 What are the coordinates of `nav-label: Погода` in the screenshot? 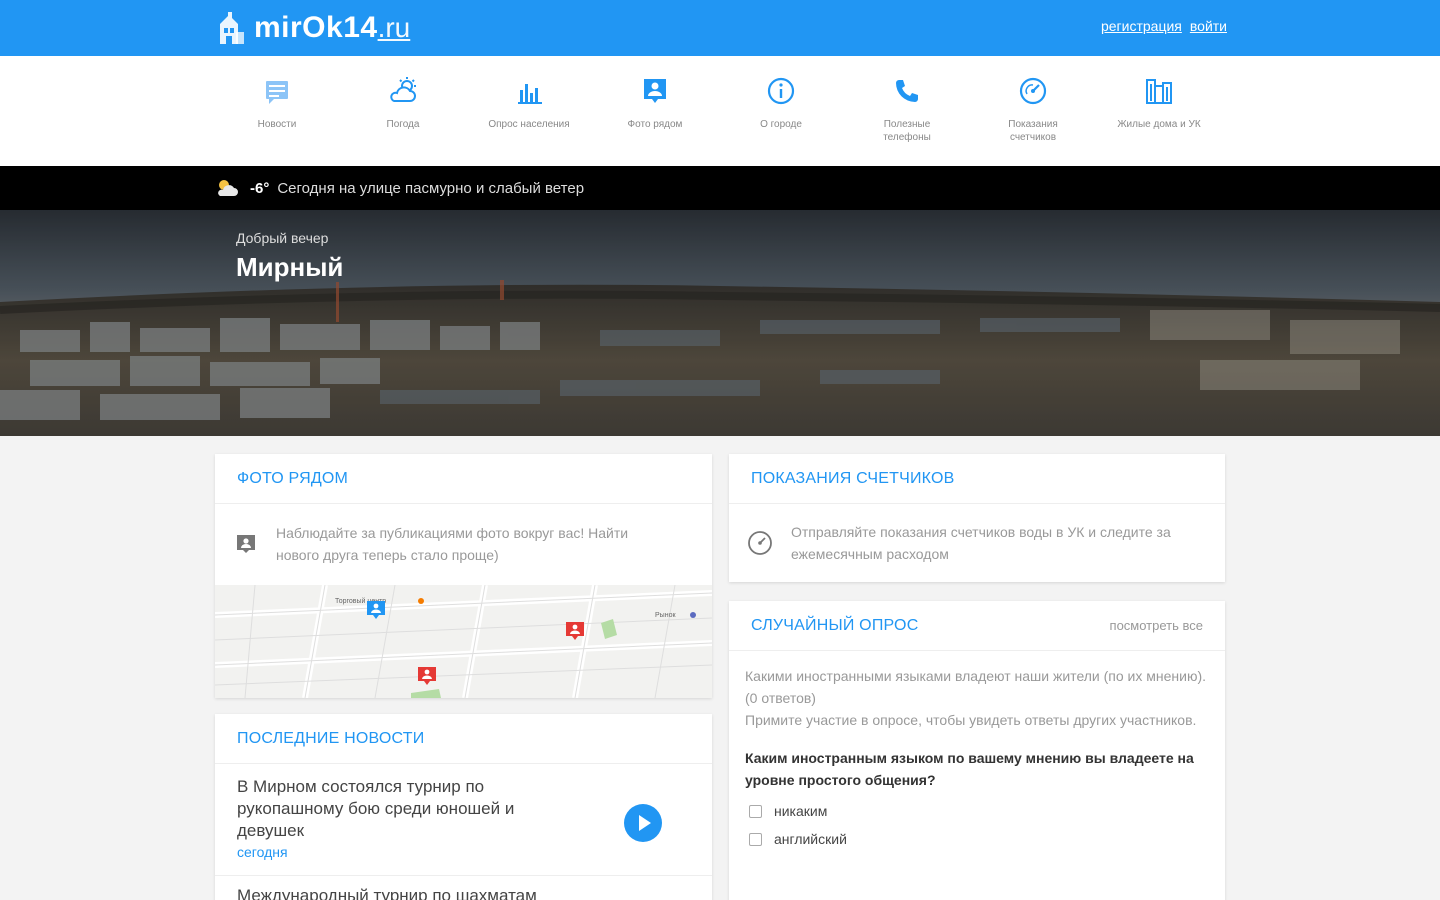 It's located at (403, 124).